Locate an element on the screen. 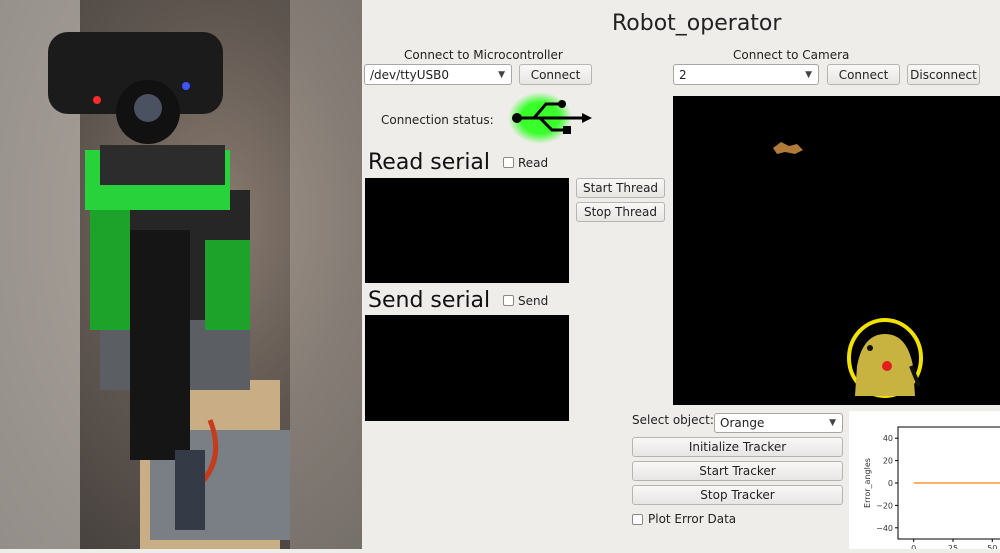 Image resolution: width=1000 pixels, height=553 pixels. stop-thread-button: Stop Thread is located at coordinates (620, 212).